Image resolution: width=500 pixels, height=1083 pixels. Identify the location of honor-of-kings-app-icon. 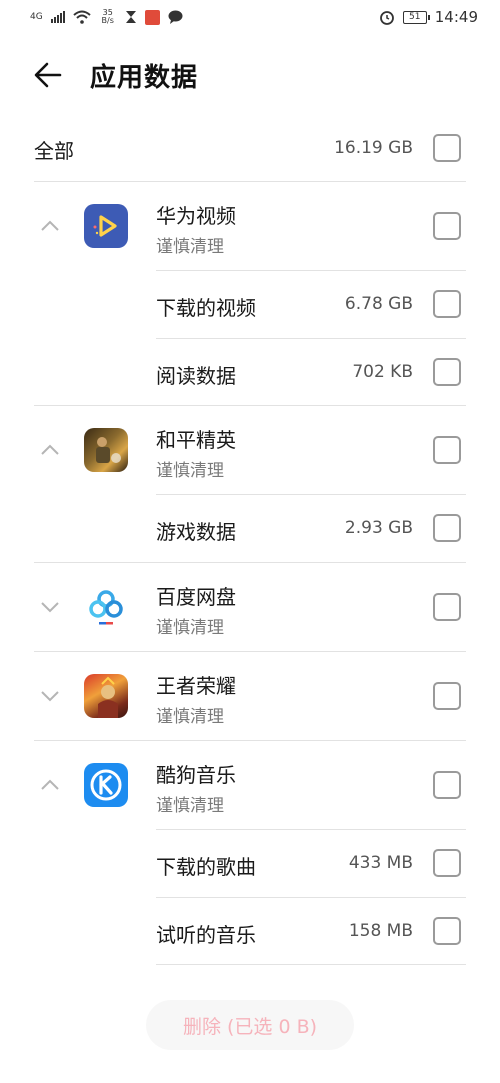
(106, 696).